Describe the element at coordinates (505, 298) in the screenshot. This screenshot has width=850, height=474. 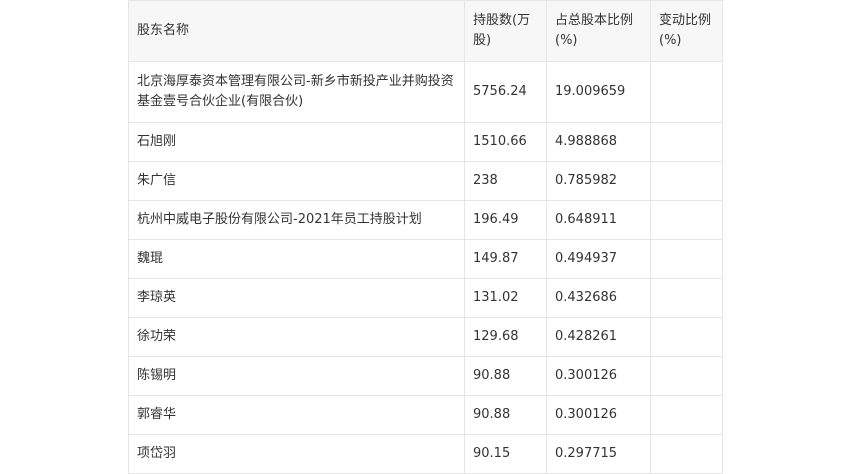
I see `cell-shares: 131.02` at that location.